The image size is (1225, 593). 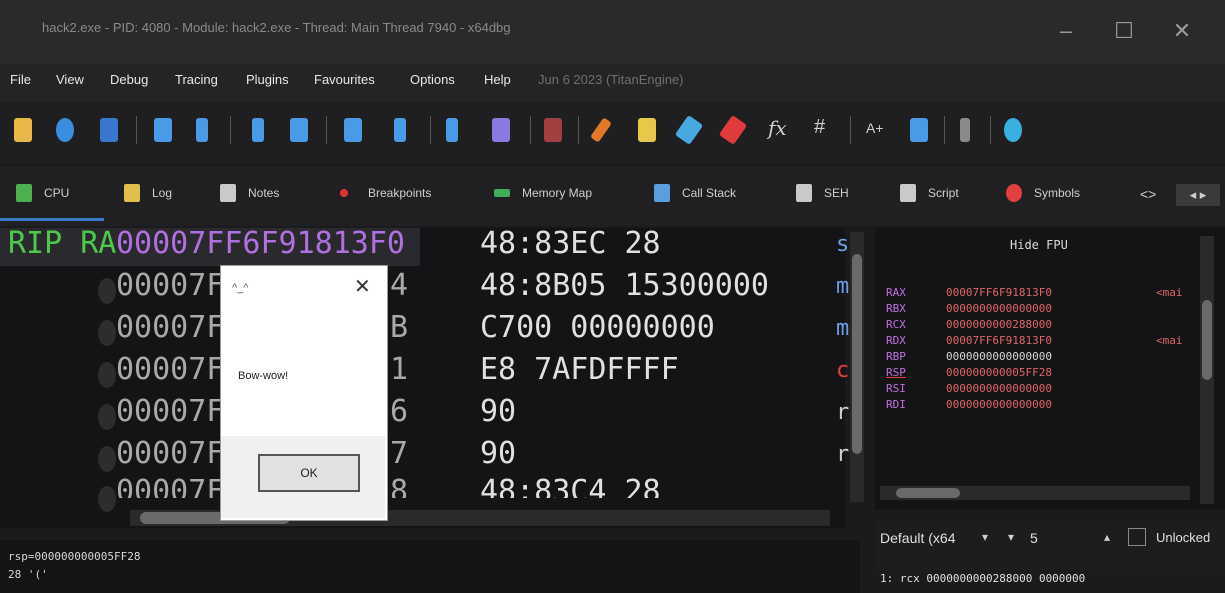 I want to click on help-icon, so click(x=1013, y=130).